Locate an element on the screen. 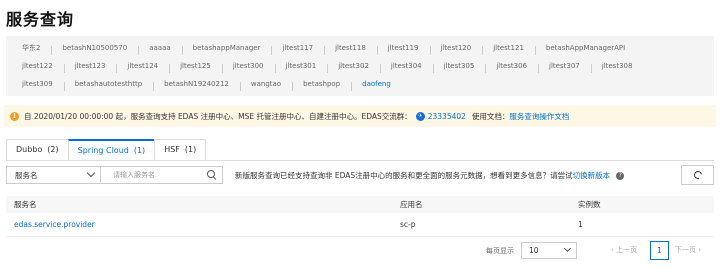 This screenshot has width=720, height=268. group-number-link: 23335402 is located at coordinates (447, 116).